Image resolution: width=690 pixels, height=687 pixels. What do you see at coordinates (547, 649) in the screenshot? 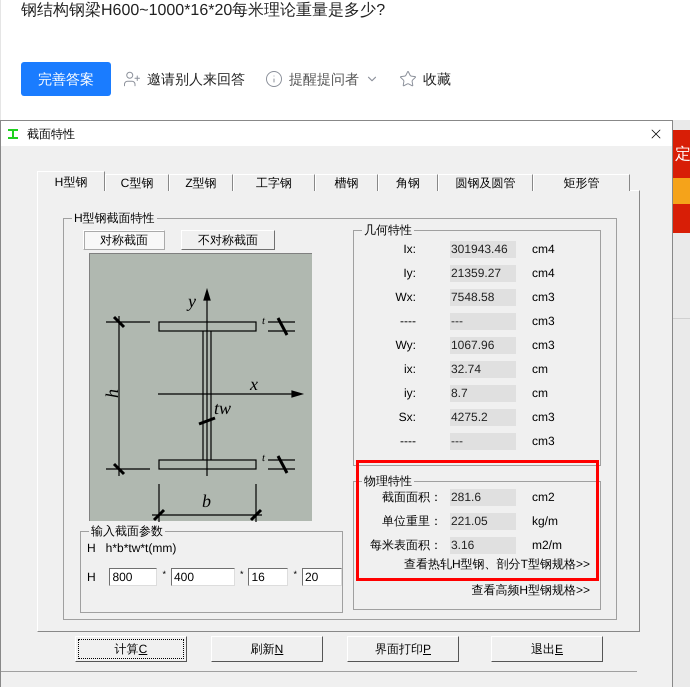
I see `dialog-button: 退出 E` at bounding box center [547, 649].